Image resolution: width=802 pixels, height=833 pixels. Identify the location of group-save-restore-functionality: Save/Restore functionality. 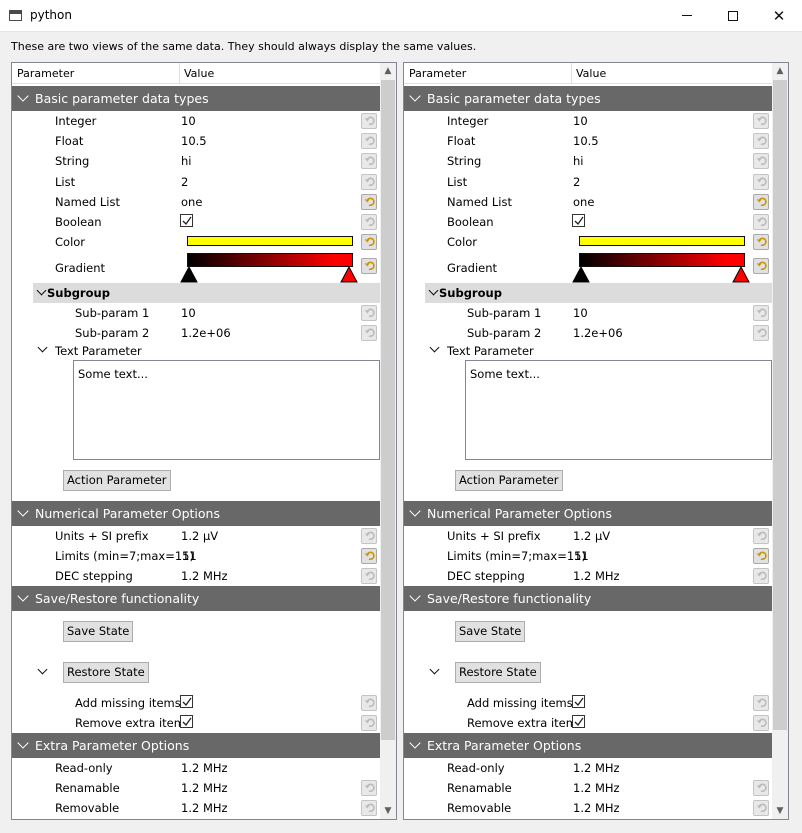
(196, 598).